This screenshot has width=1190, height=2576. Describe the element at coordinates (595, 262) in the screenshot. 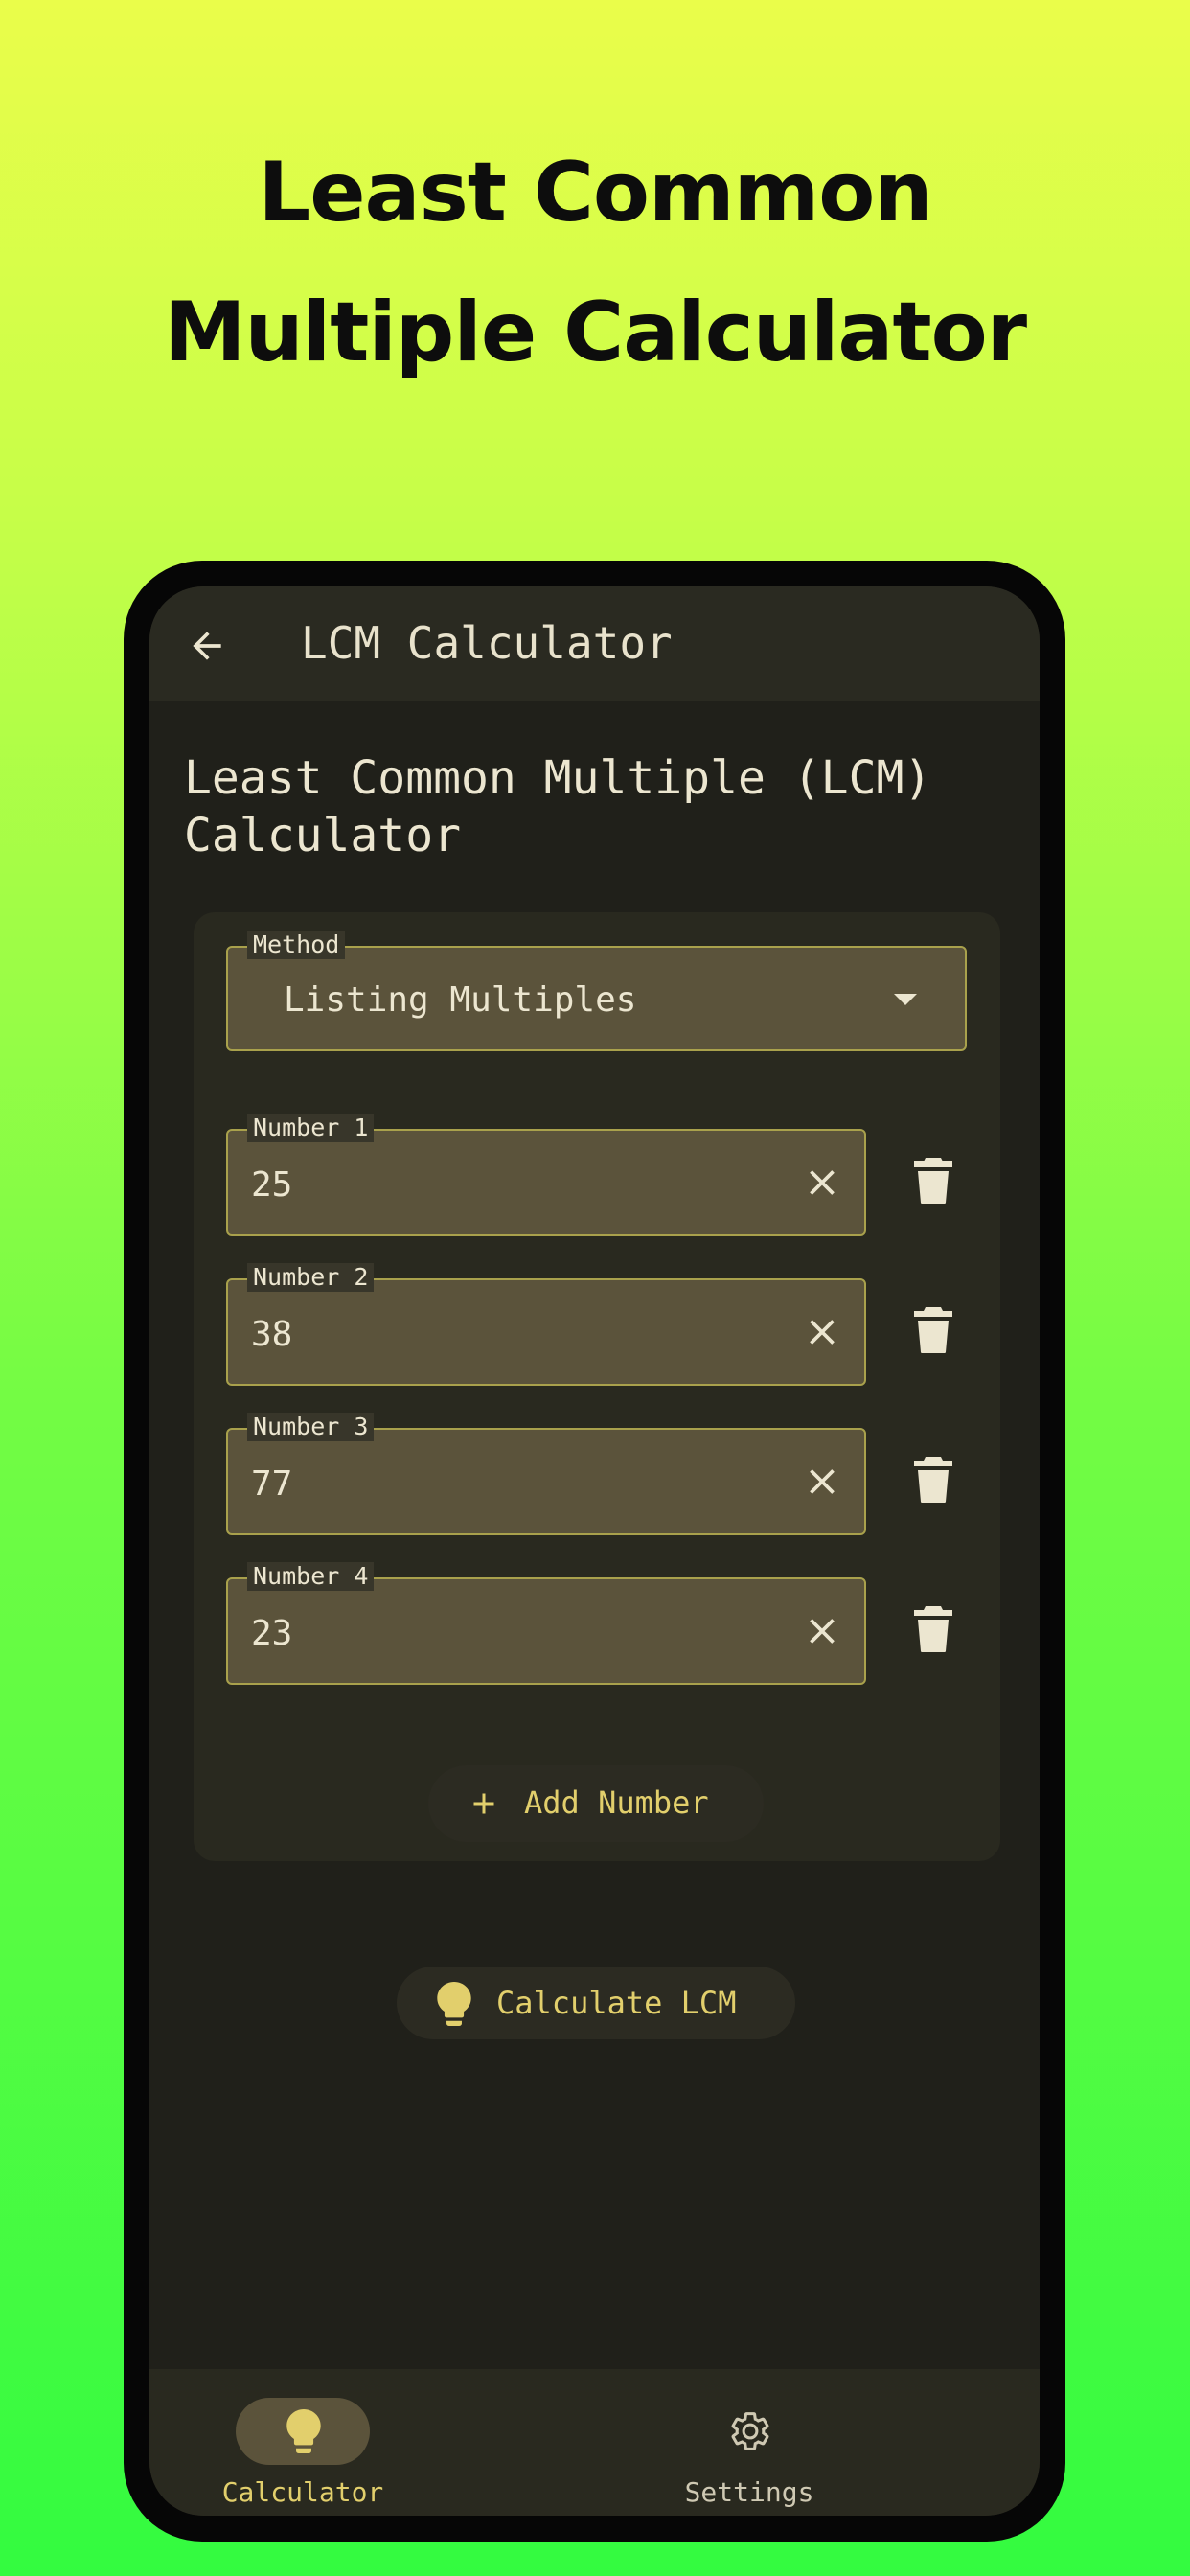

I see `promo-headline: Least Common Multiple Calculator` at that location.